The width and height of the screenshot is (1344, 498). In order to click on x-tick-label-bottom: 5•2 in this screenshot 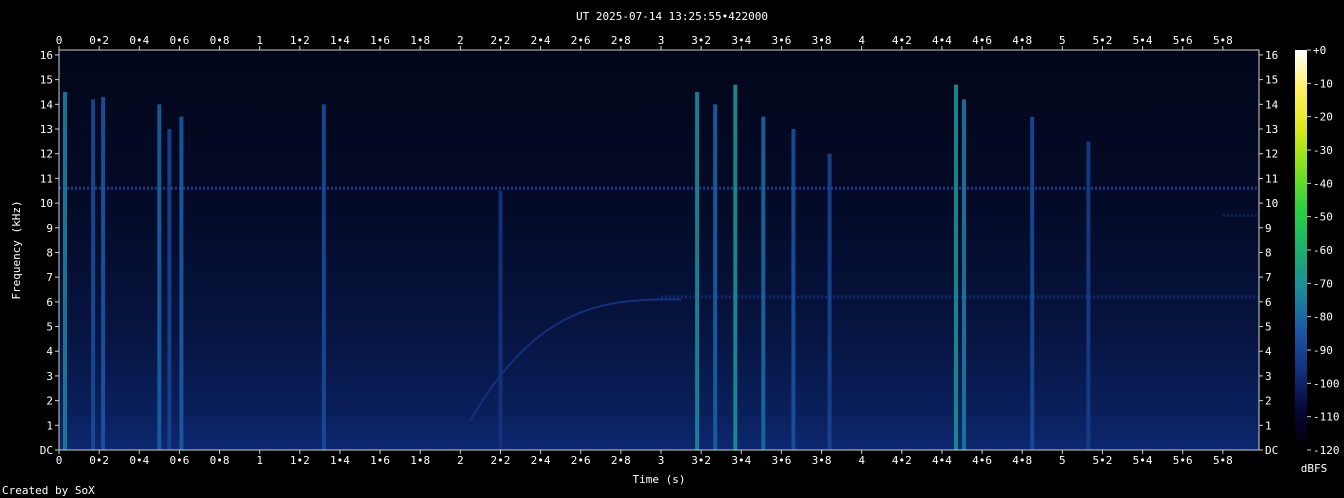, I will do `click(1103, 460)`.